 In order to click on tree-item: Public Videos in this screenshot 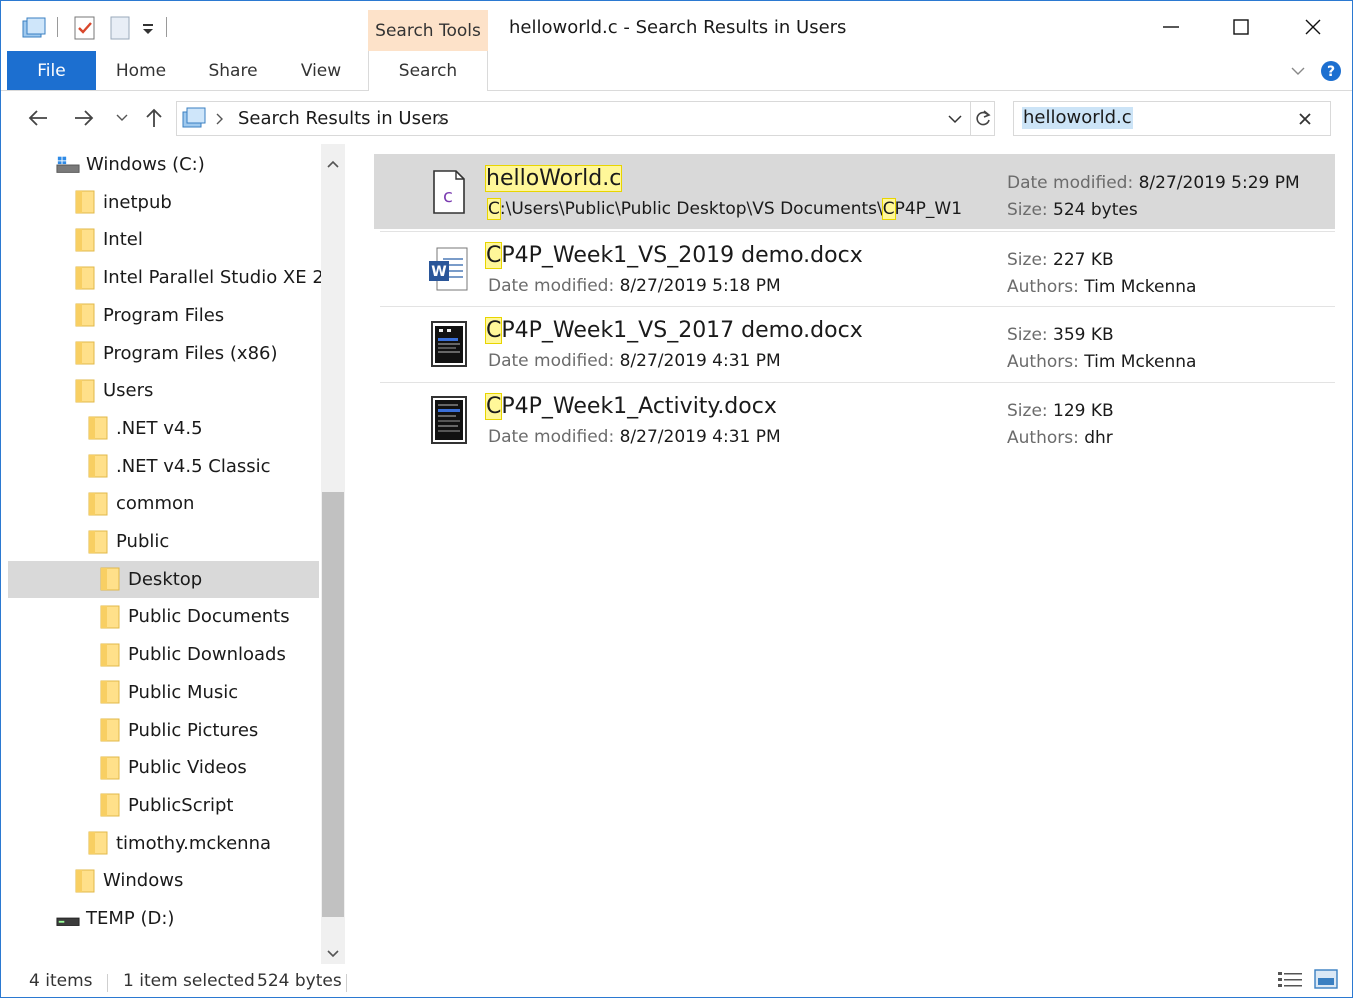, I will do `click(163, 767)`.